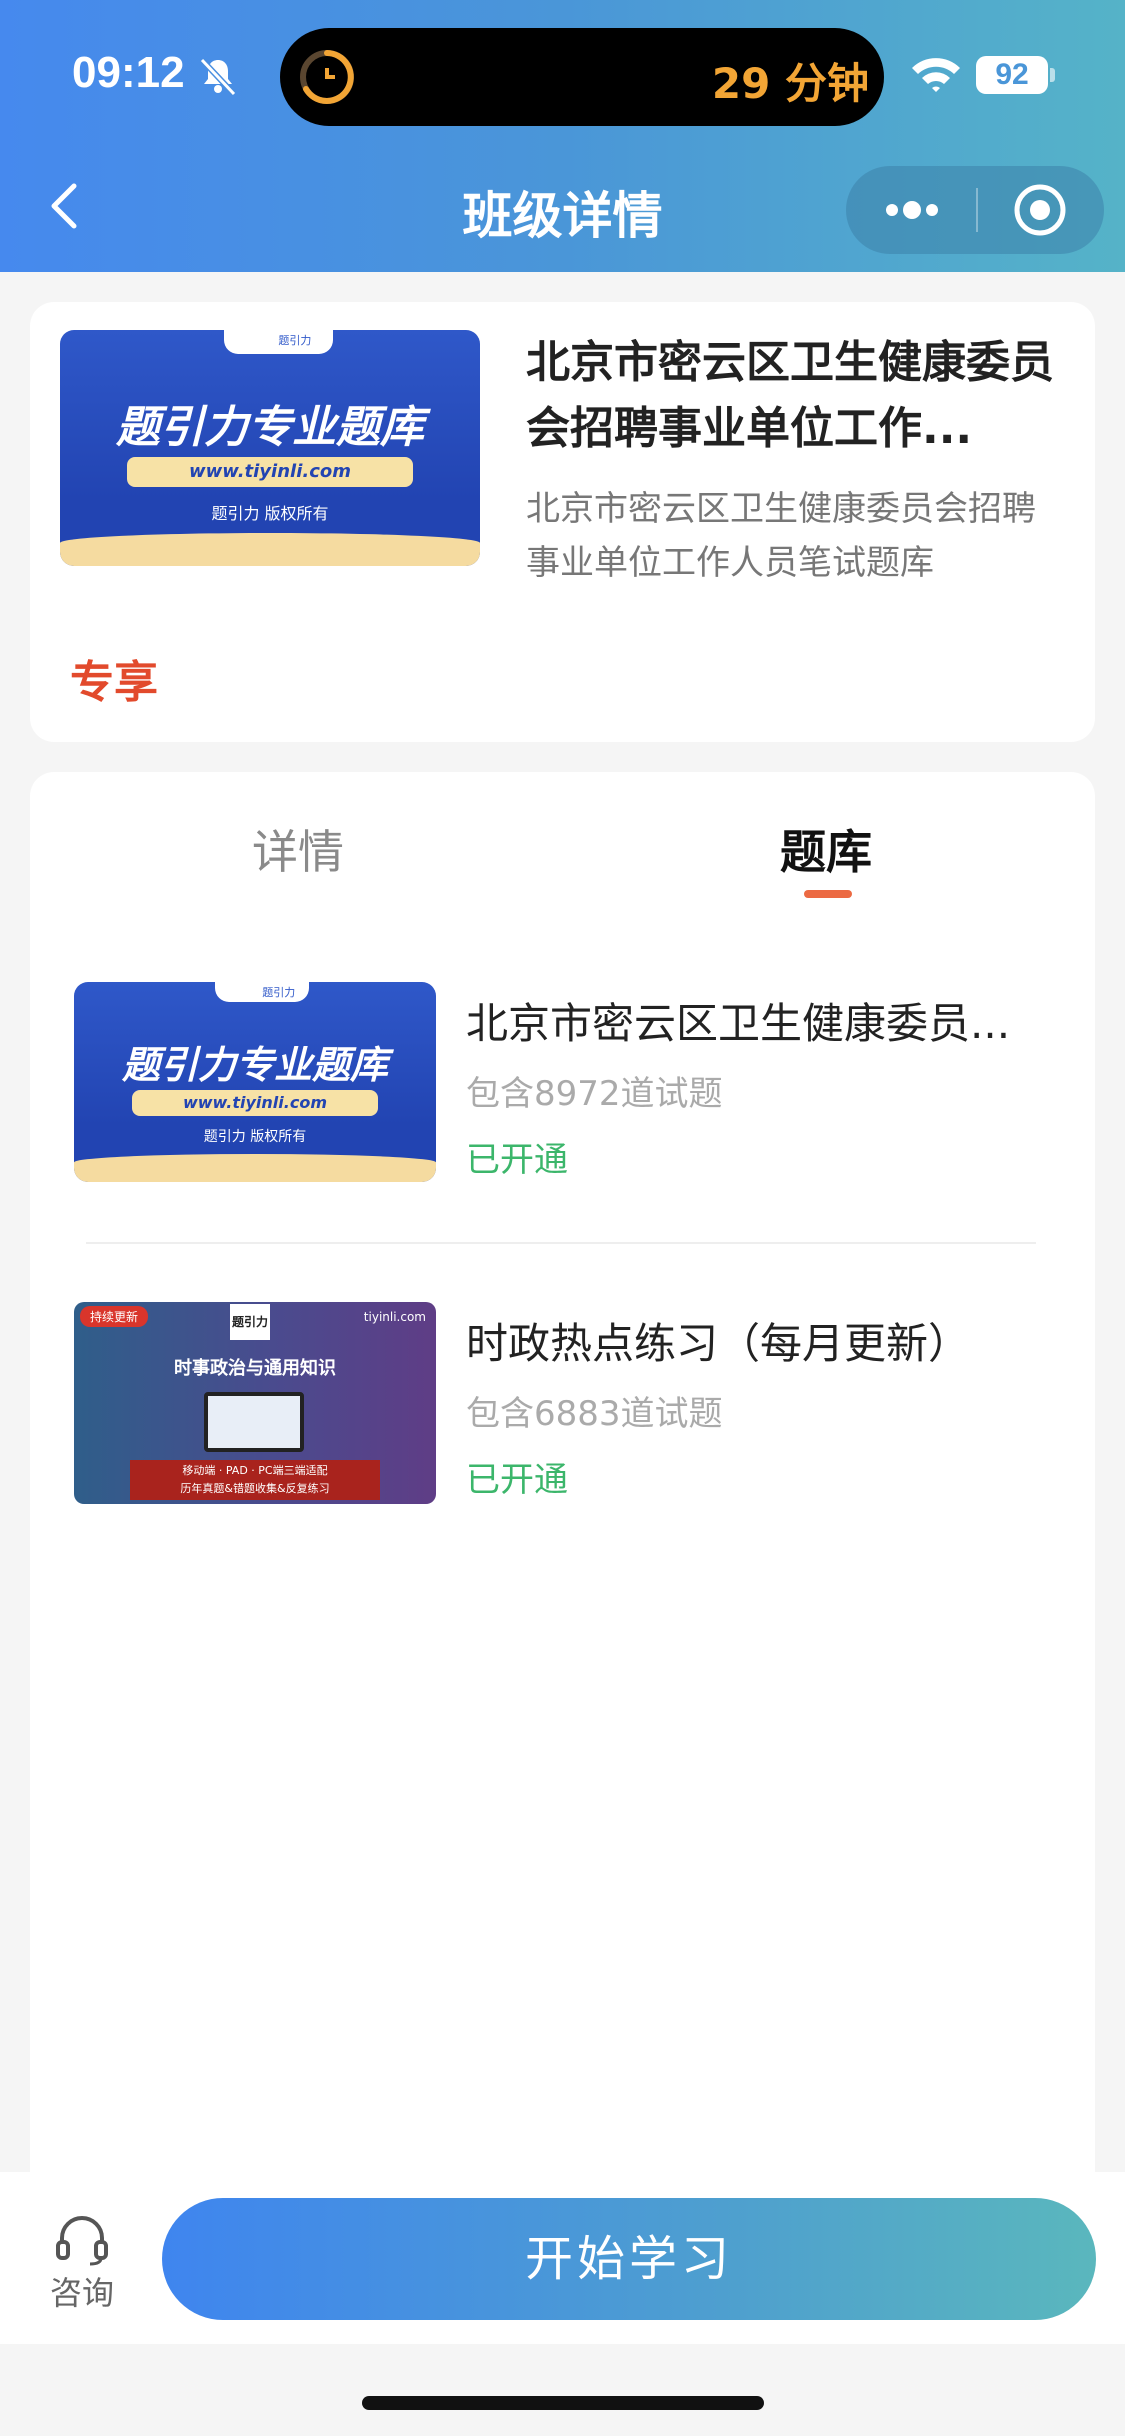 This screenshot has width=1125, height=2436. Describe the element at coordinates (828, 894) in the screenshot. I see `active-tab-indicator` at that location.